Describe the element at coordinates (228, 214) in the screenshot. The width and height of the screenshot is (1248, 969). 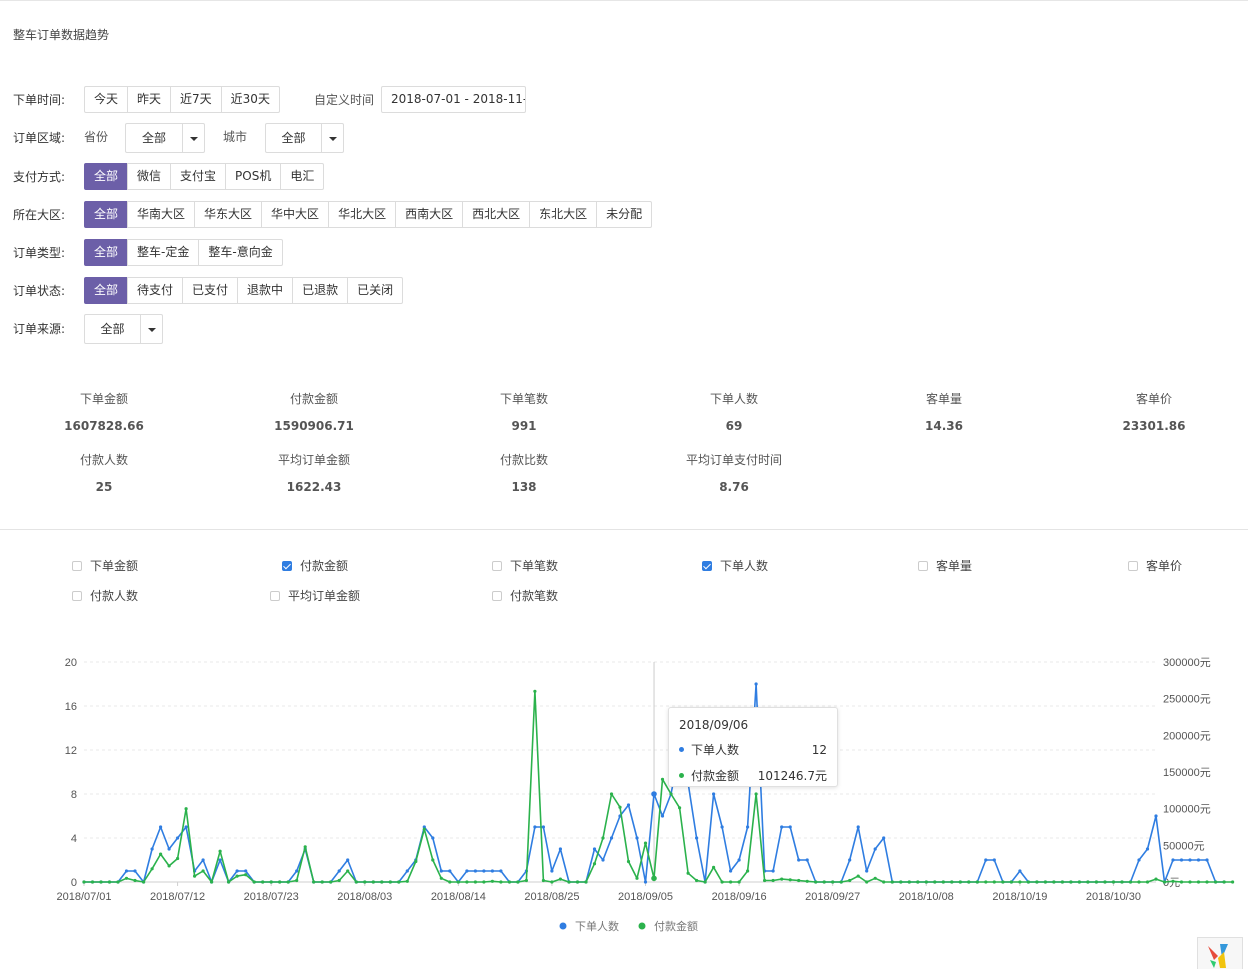
I see `area-btn-east: 华东大区` at that location.